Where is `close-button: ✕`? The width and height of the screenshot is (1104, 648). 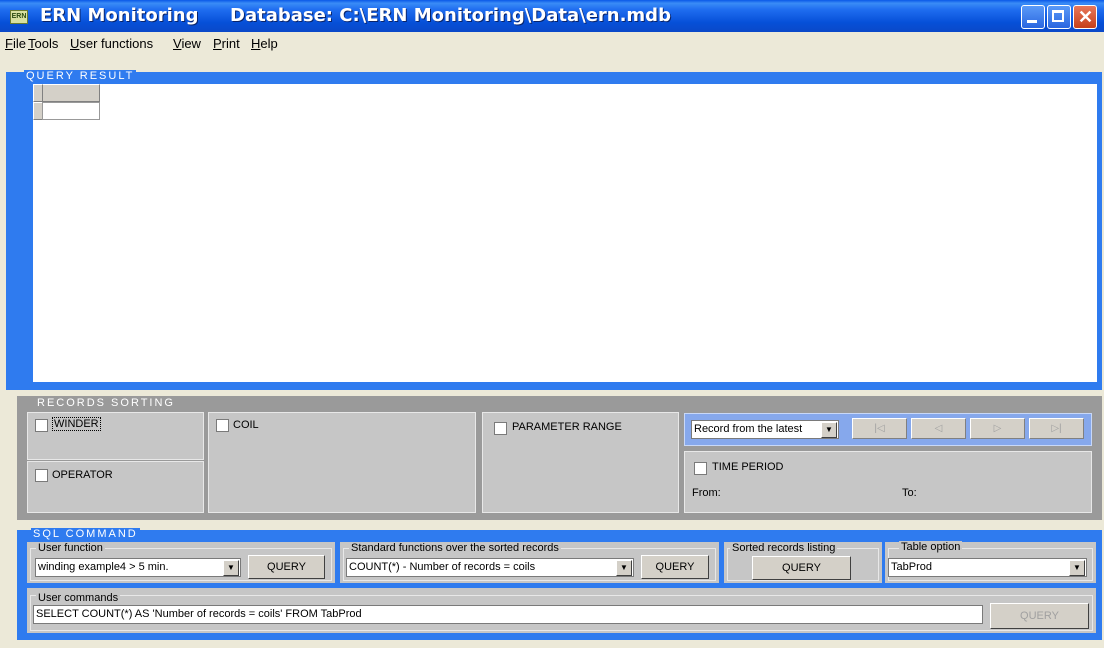
close-button: ✕ is located at coordinates (1085, 17).